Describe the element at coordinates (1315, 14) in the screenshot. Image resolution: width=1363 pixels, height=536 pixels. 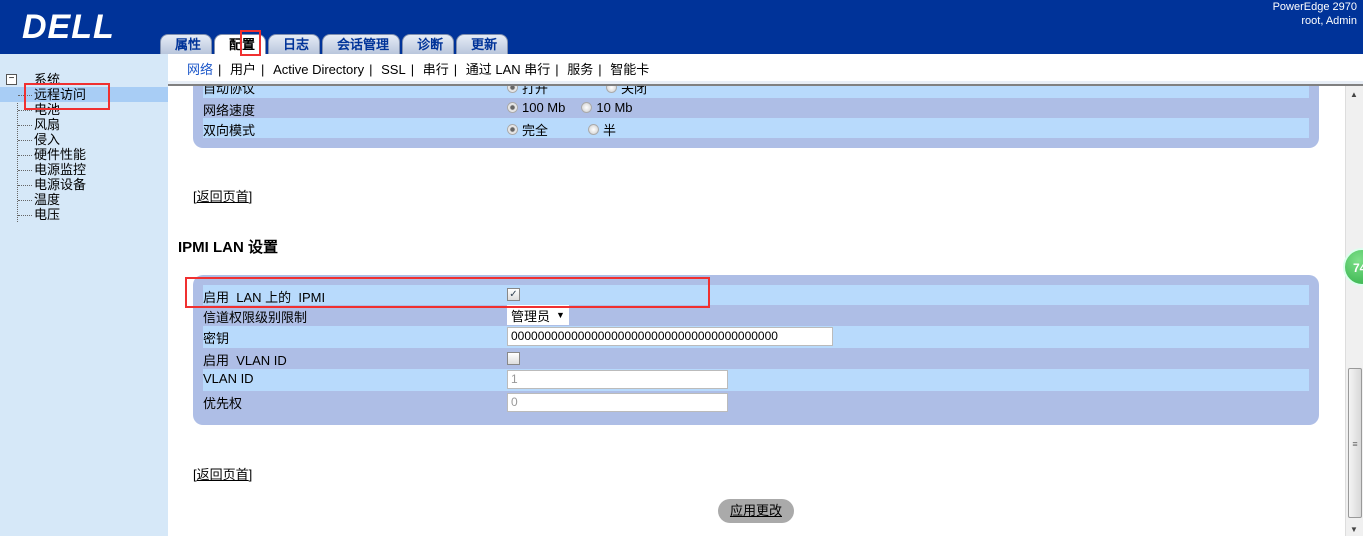
I see `system-info: PowerEdge 2970 root, Admin` at that location.